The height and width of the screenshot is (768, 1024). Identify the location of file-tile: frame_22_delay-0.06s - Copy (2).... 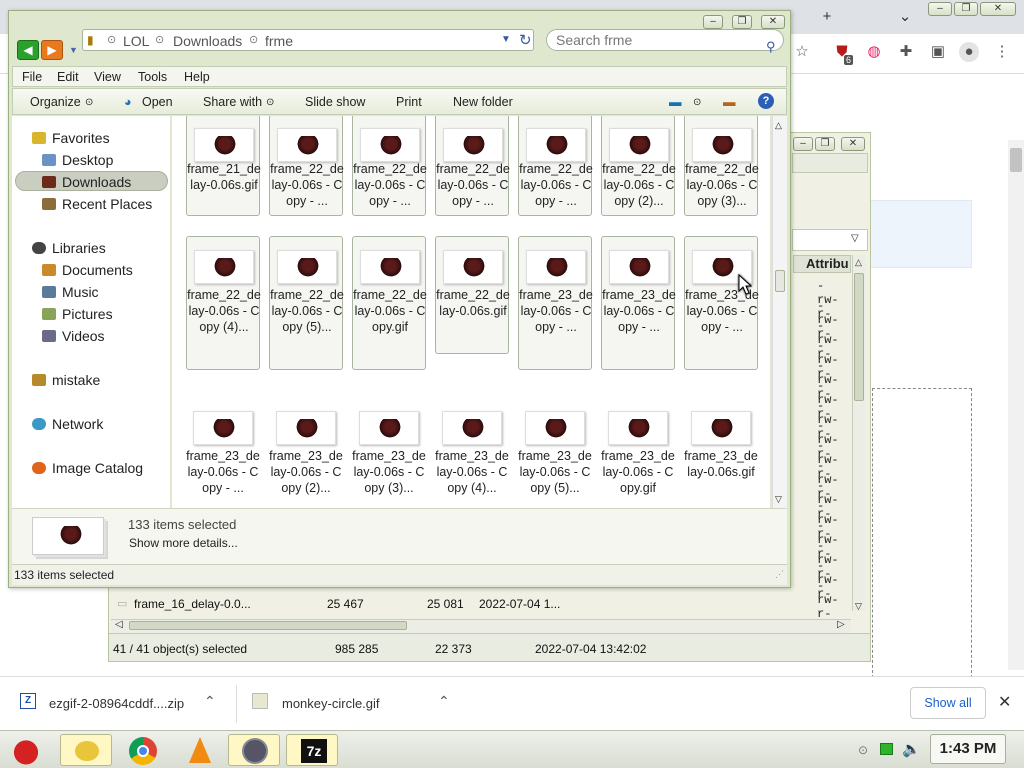
(638, 166).